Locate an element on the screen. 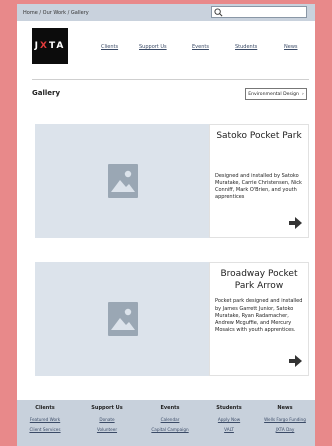 The image size is (332, 446). footer-link: Calendar is located at coordinates (170, 419).